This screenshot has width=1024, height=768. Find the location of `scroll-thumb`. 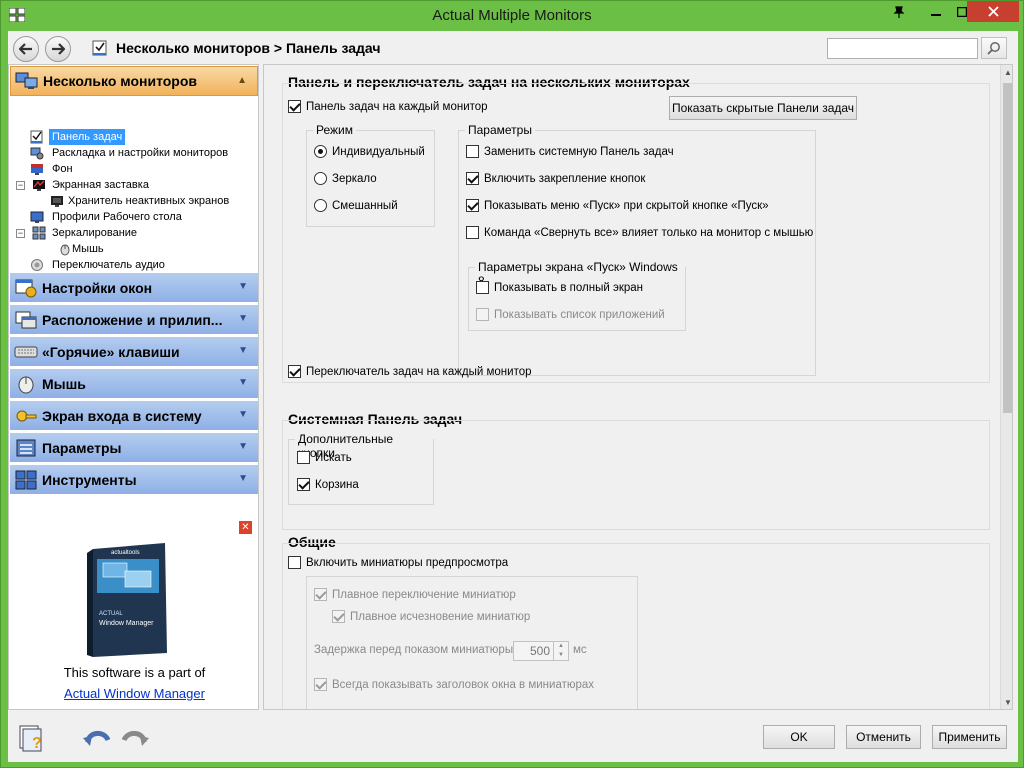

scroll-thumb is located at coordinates (1007, 248).